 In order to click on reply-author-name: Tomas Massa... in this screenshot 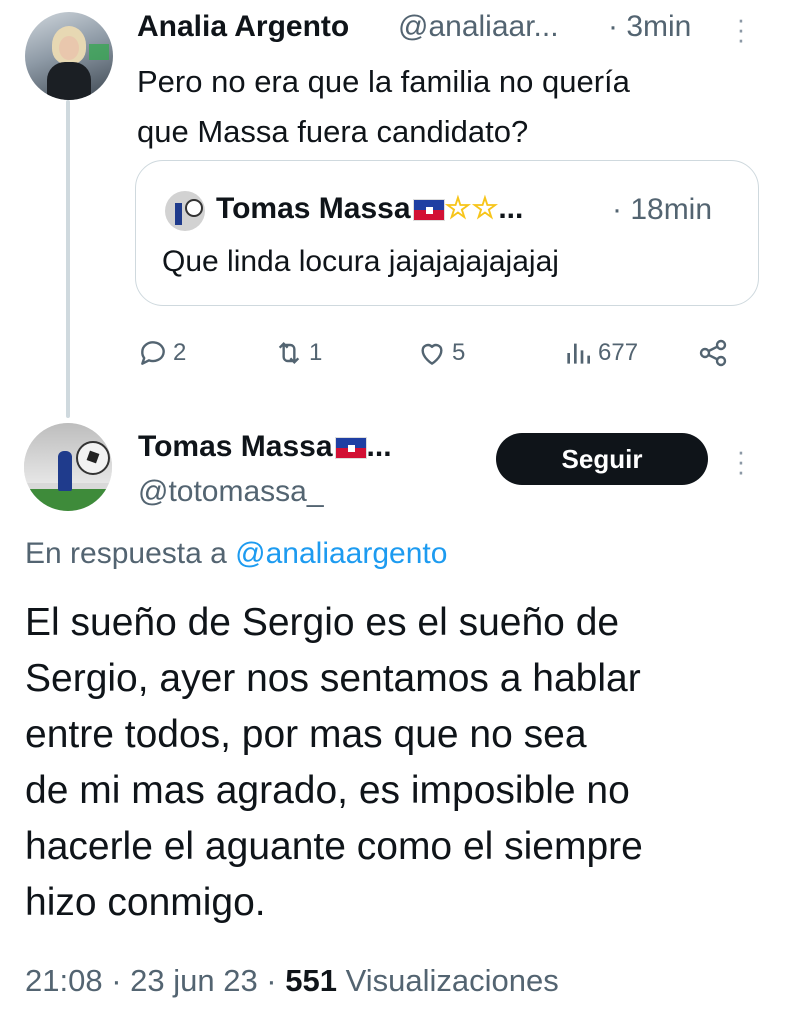, I will do `click(265, 447)`.